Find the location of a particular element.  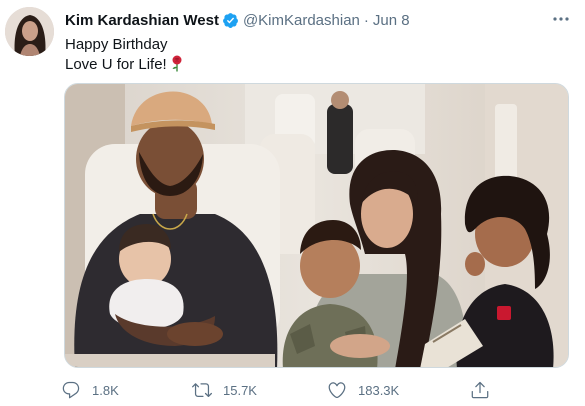

reply-button: 1.8K is located at coordinates (89, 390).